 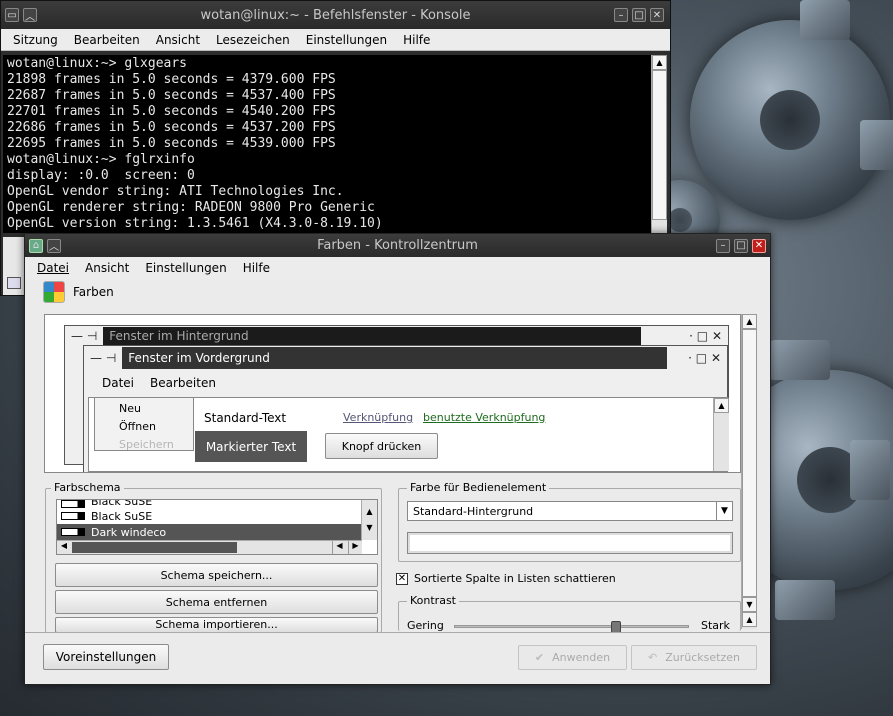 I want to click on preview-bg-title: Fenster im Hintergrund, so click(x=372, y=336).